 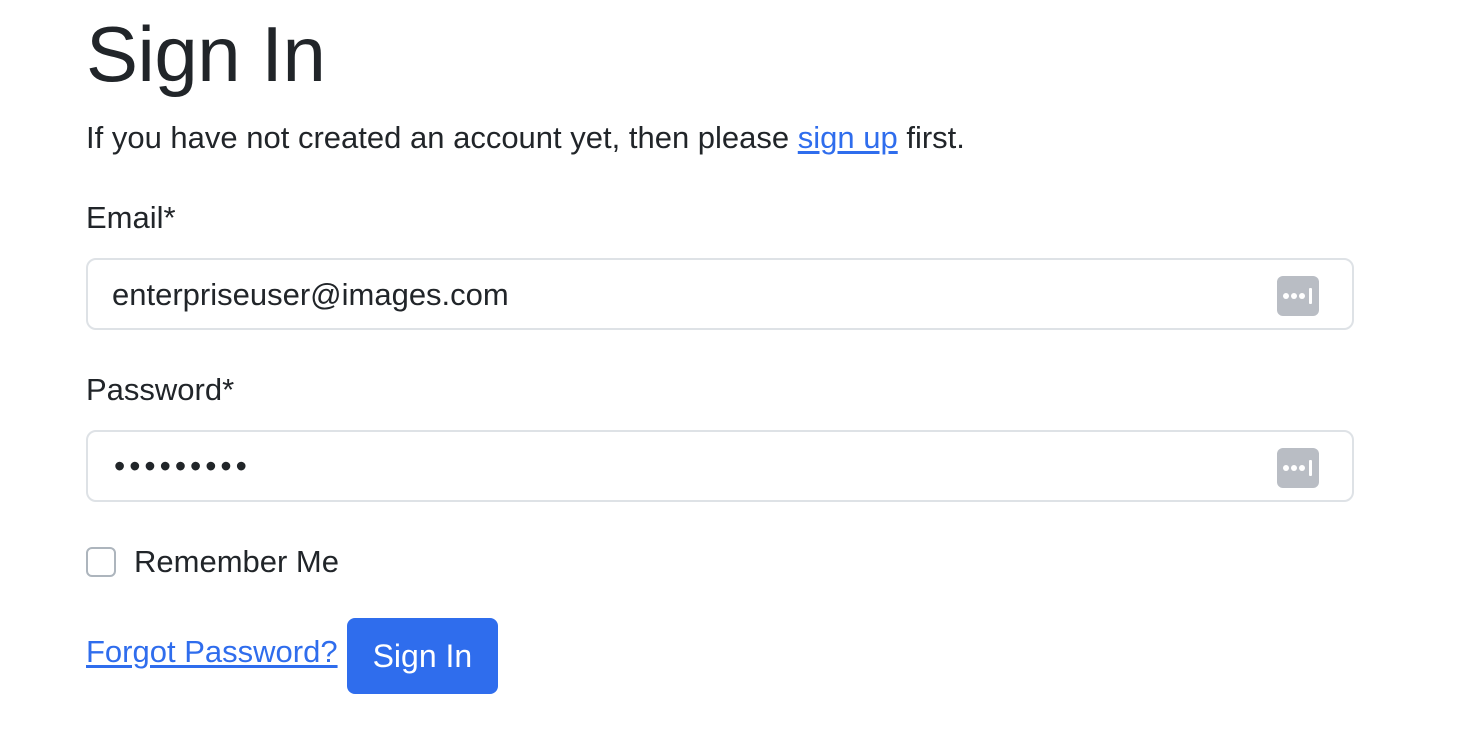 I want to click on intro-text-after: first., so click(x=931, y=137).